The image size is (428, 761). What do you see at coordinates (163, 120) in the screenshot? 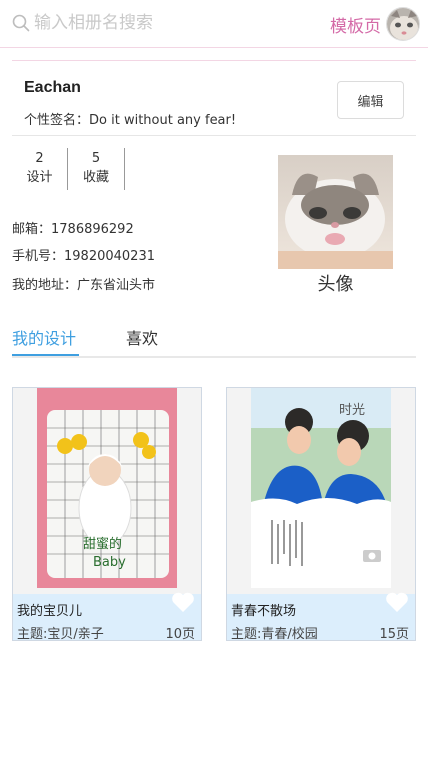
I see `signature-text: Do it without any fear!` at bounding box center [163, 120].